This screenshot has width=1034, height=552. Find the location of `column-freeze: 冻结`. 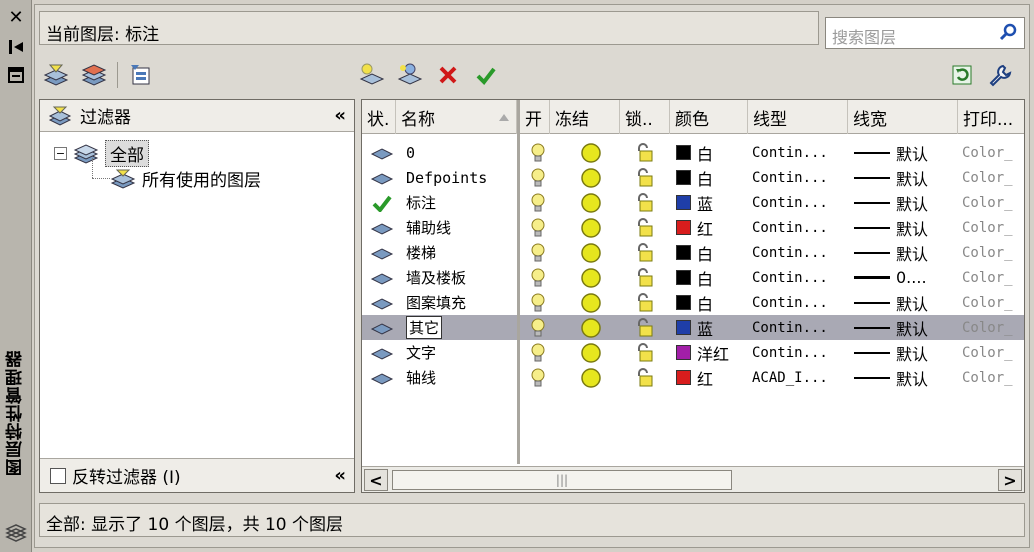

column-freeze: 冻结 is located at coordinates (585, 117).